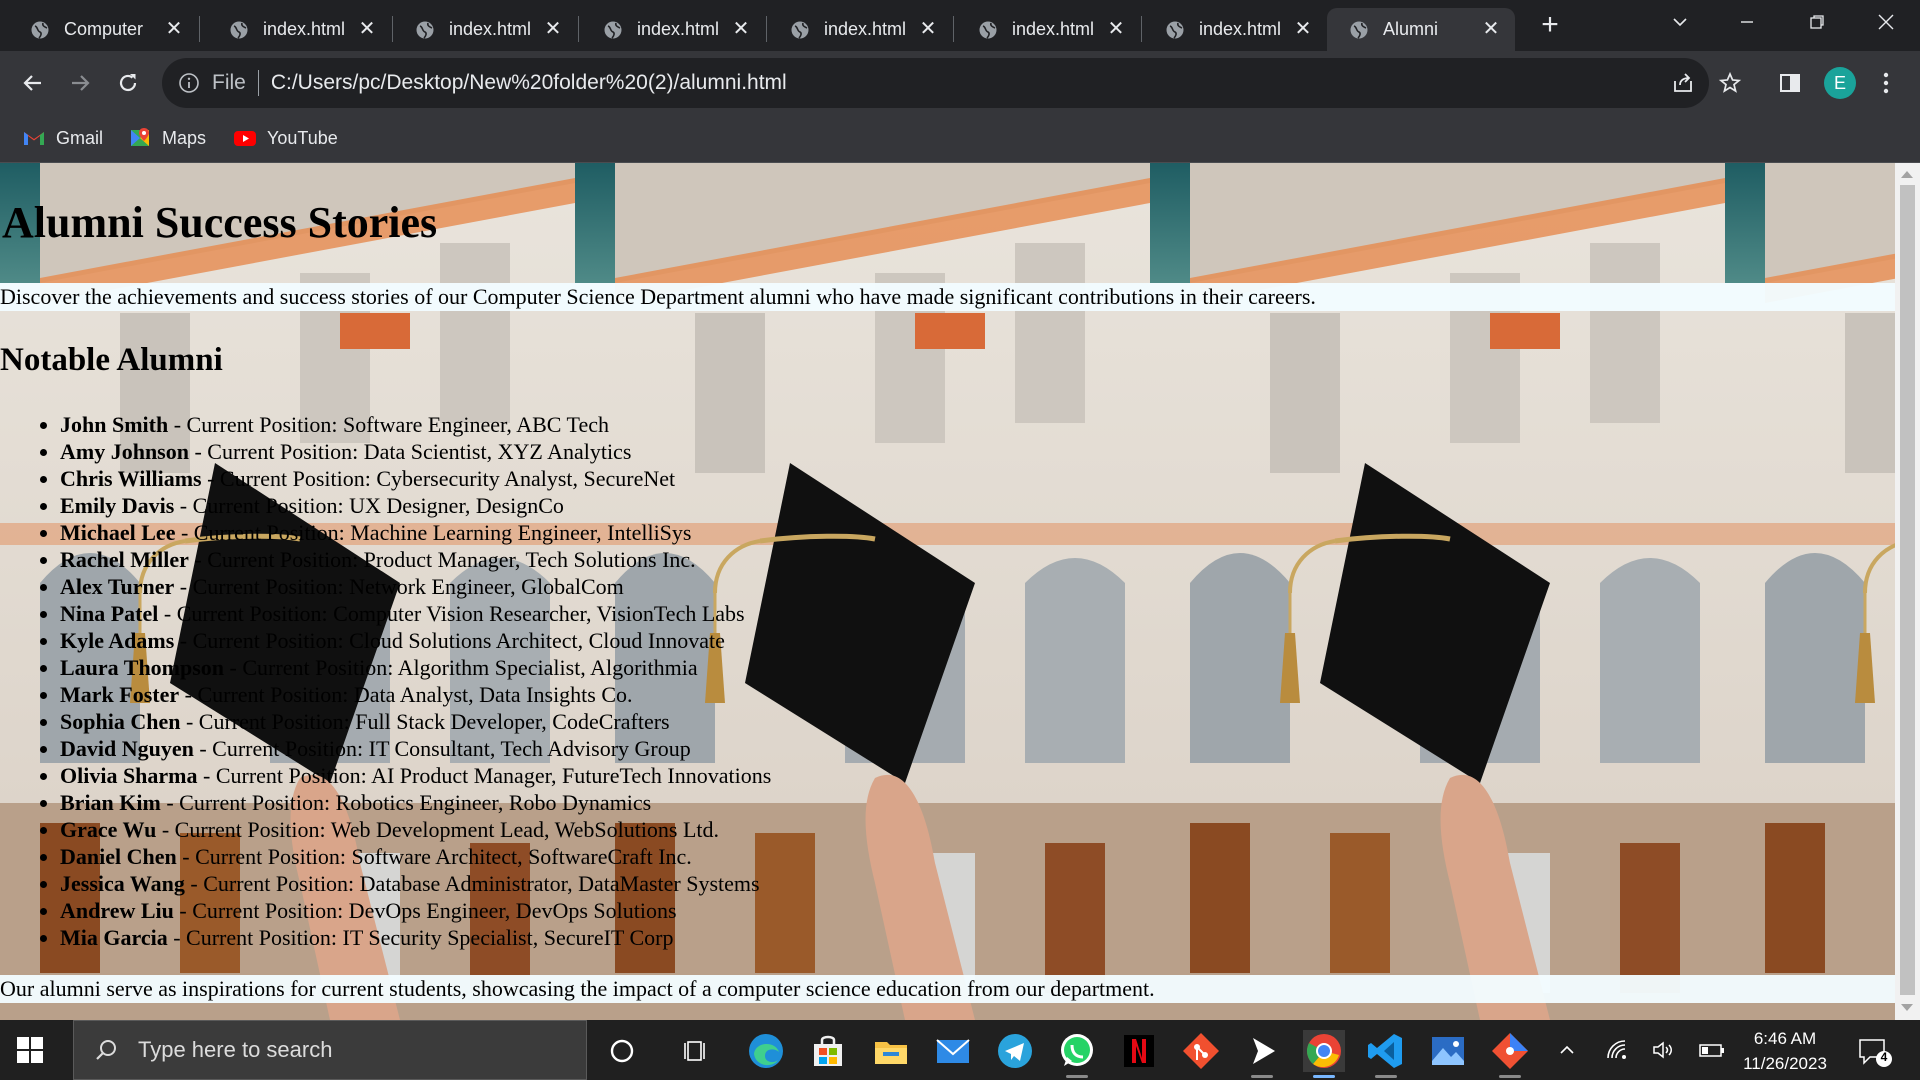 Image resolution: width=1920 pixels, height=1080 pixels. I want to click on tray-overflow-button, so click(1567, 1050).